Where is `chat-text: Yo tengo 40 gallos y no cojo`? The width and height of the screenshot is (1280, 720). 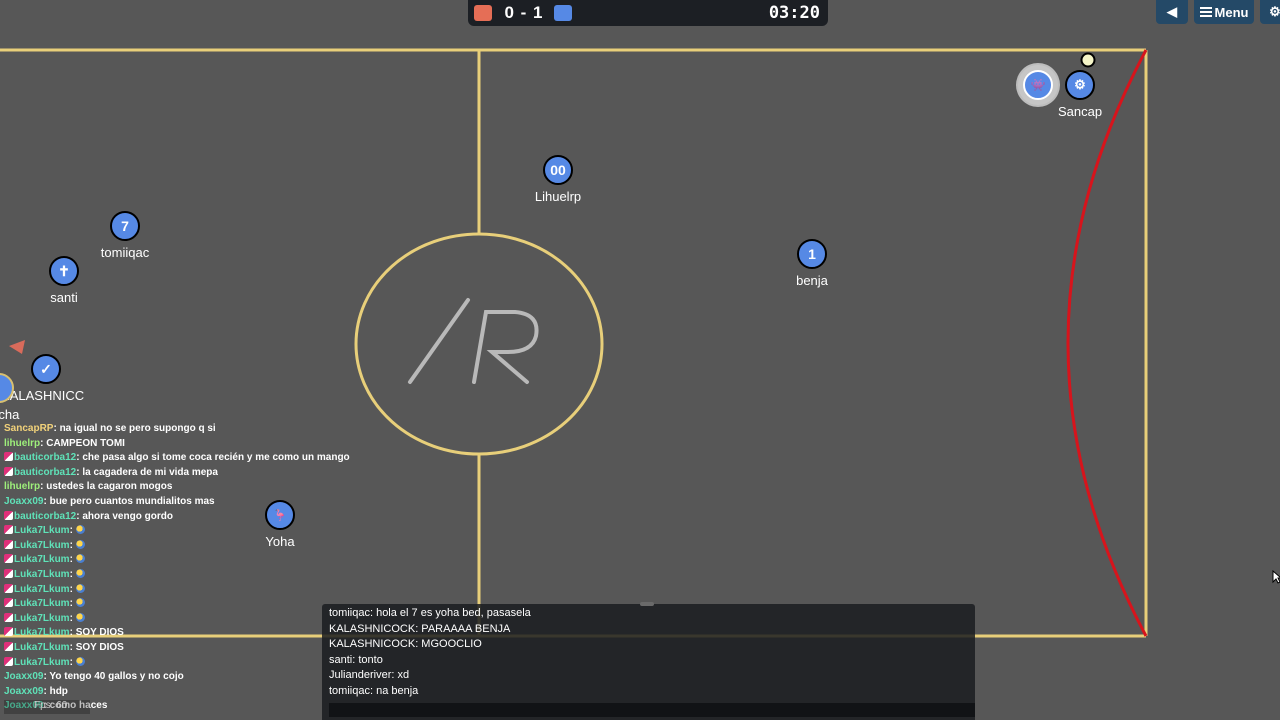 chat-text: Yo tengo 40 gallos y no cojo is located at coordinates (116, 677).